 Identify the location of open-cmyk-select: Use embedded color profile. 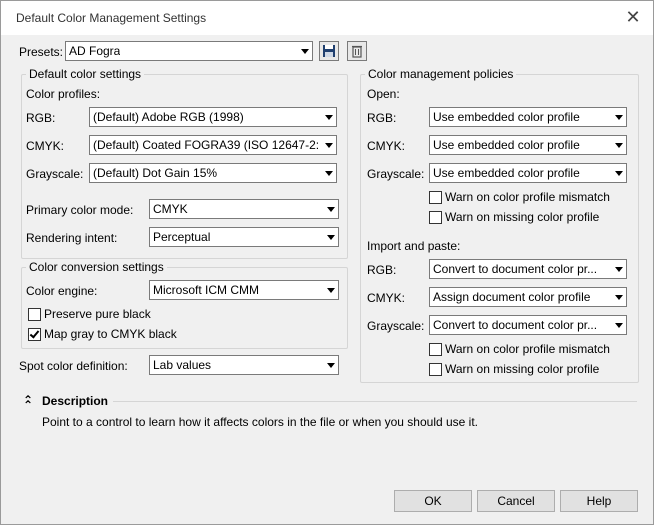
(528, 145).